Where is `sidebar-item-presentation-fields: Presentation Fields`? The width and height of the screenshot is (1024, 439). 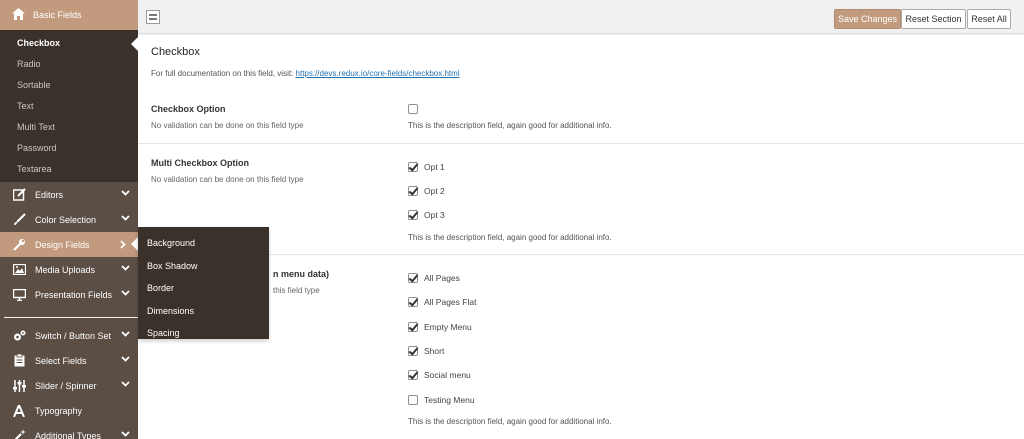 sidebar-item-presentation-fields: Presentation Fields is located at coordinates (69, 294).